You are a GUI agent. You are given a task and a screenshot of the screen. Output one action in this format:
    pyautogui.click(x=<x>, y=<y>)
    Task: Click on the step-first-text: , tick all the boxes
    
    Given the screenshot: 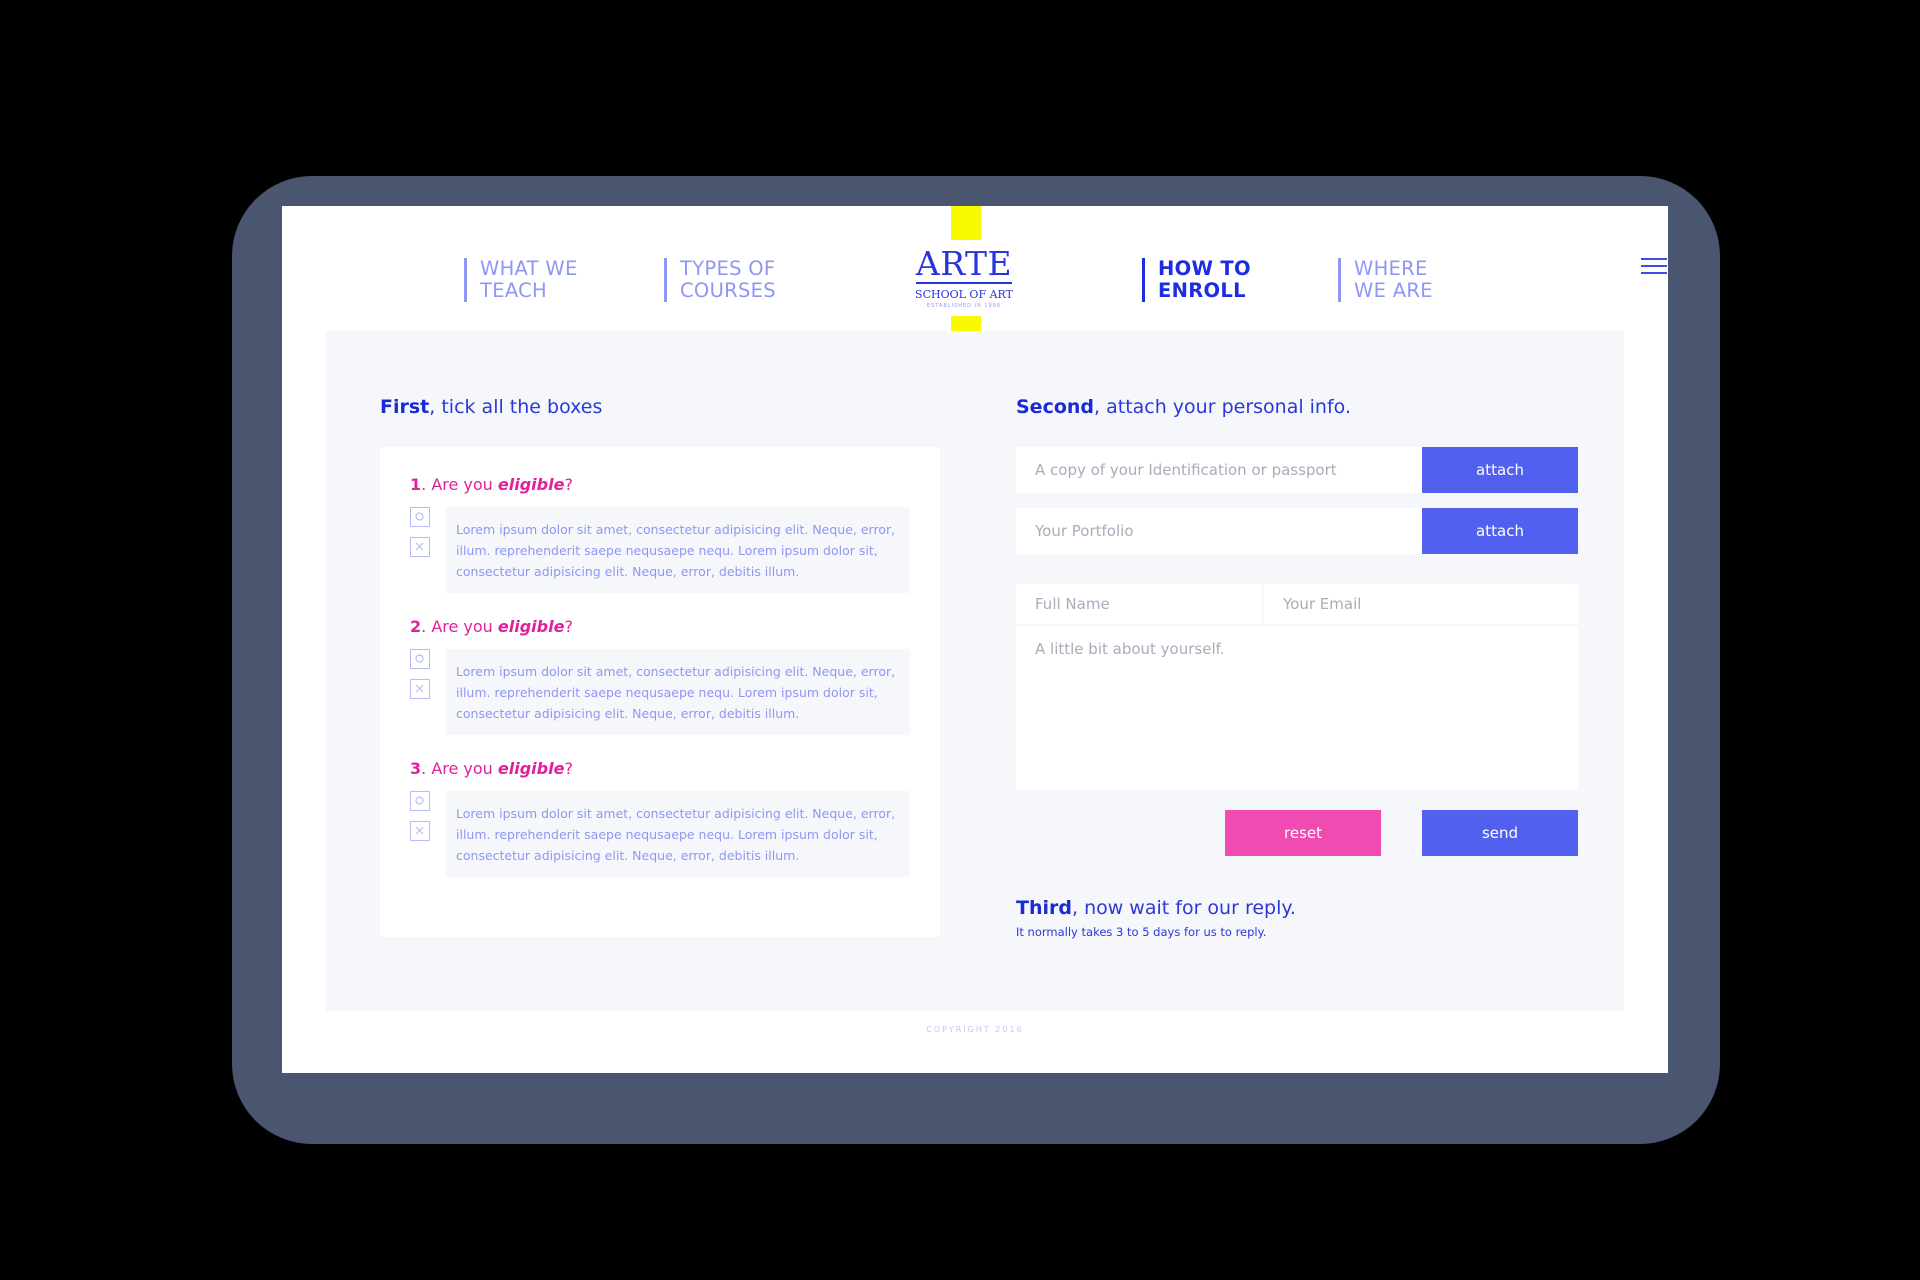 What is the action you would take?
    pyautogui.click(x=516, y=407)
    